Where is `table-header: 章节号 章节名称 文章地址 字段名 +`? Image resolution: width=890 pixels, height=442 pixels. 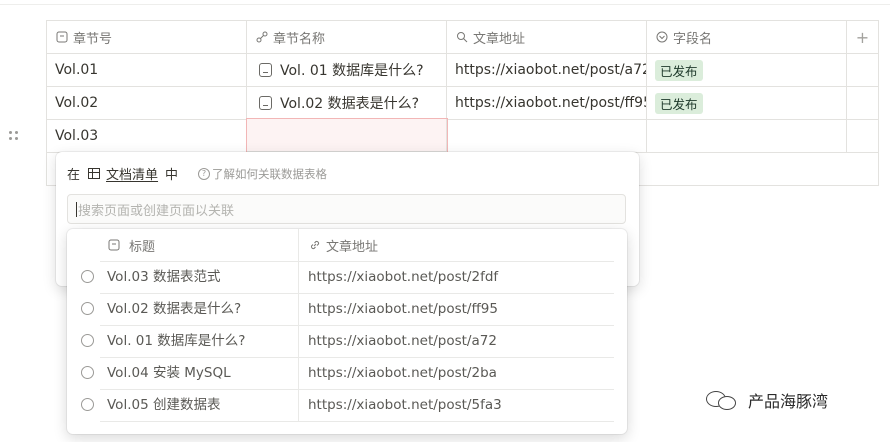
table-header: 章节号 章节名称 文章地址 字段名 + is located at coordinates (462, 37).